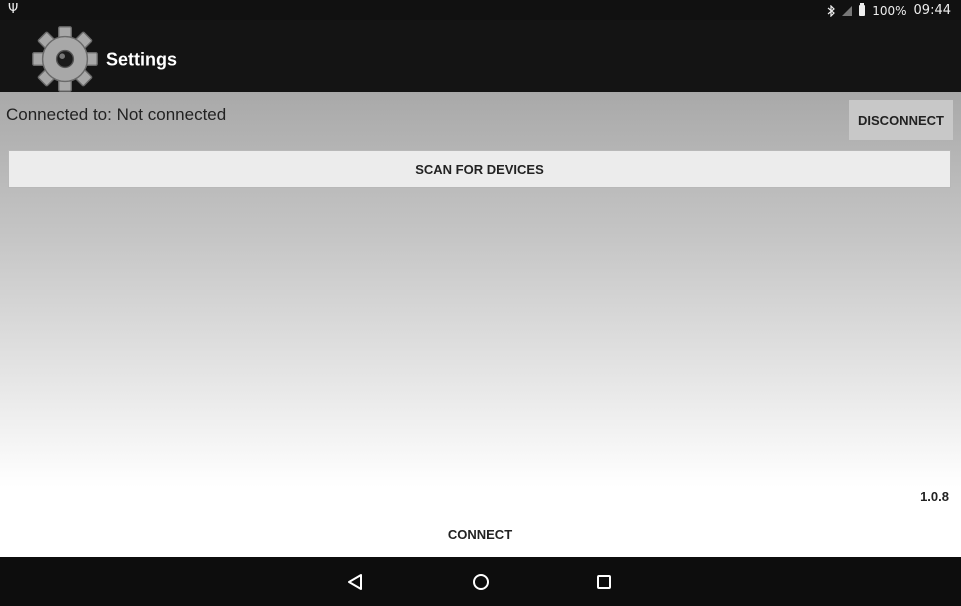 This screenshot has width=961, height=606. I want to click on navigation-bar, so click(480, 581).